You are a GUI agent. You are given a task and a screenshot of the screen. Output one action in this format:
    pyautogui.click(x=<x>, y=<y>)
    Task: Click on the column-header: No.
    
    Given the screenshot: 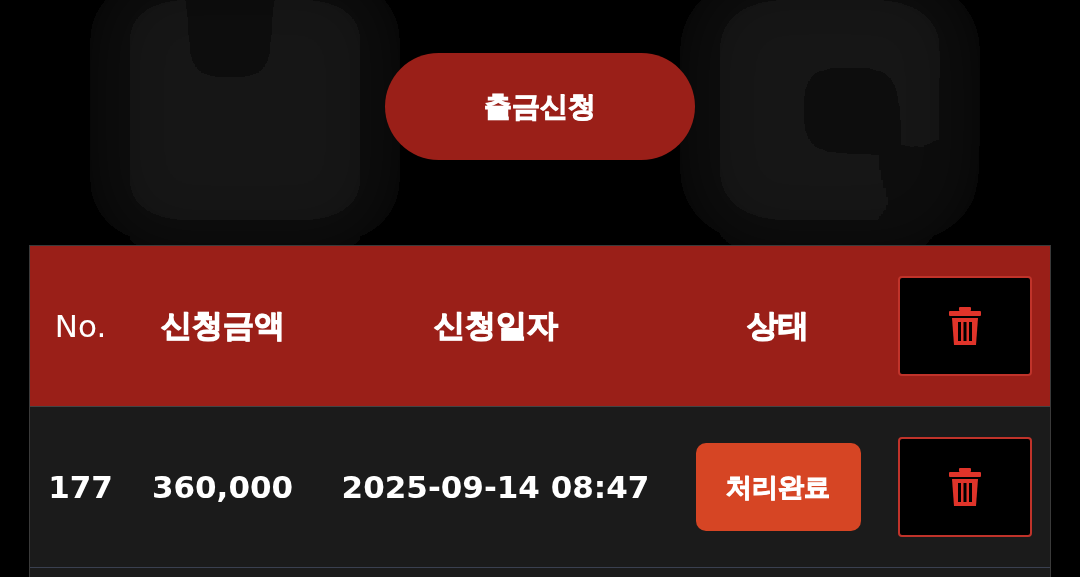 What is the action you would take?
    pyautogui.click(x=80, y=326)
    